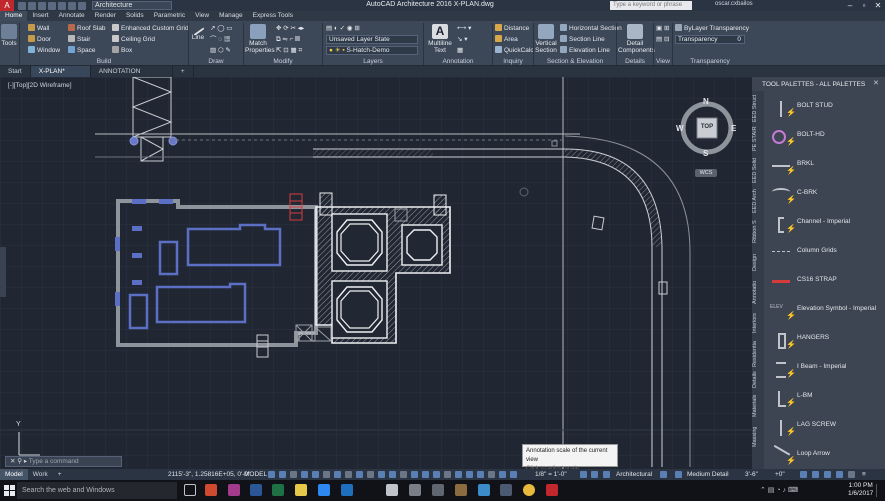 The height and width of the screenshot is (501, 885). What do you see at coordinates (815, 474) in the screenshot?
I see `performance-icon` at bounding box center [815, 474].